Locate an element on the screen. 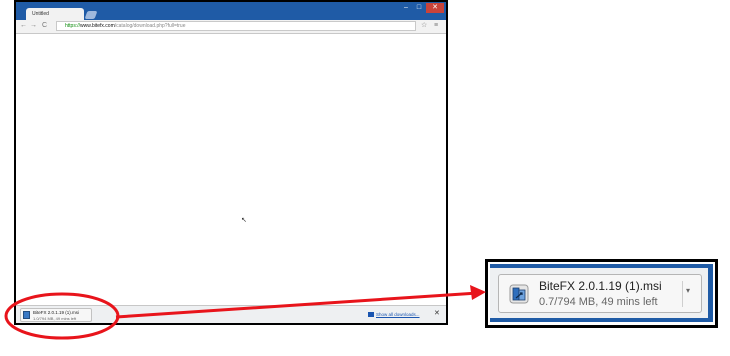  mouse-cursor-icon: ↖ is located at coordinates (244, 220).